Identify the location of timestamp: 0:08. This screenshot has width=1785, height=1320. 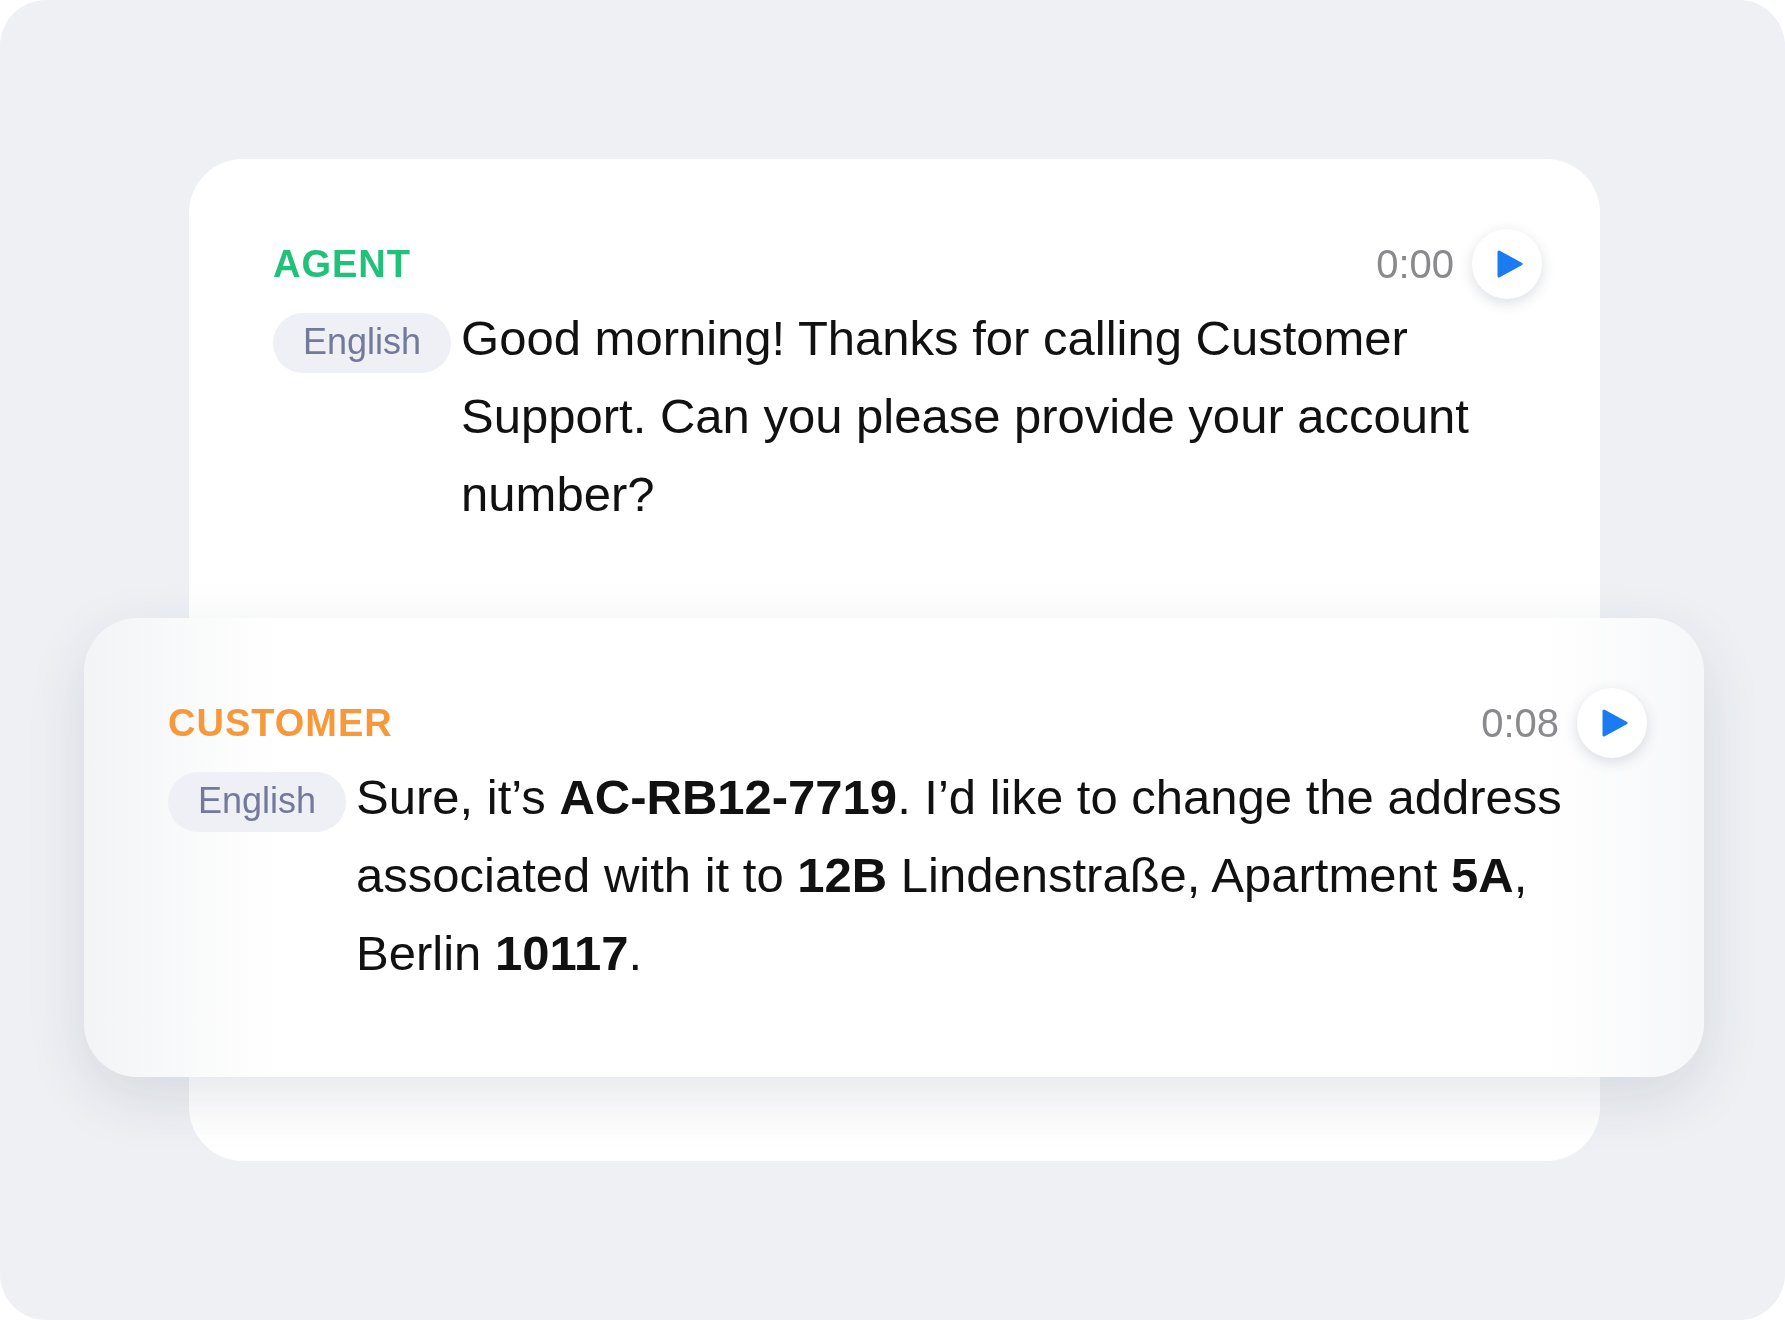
(1520, 723).